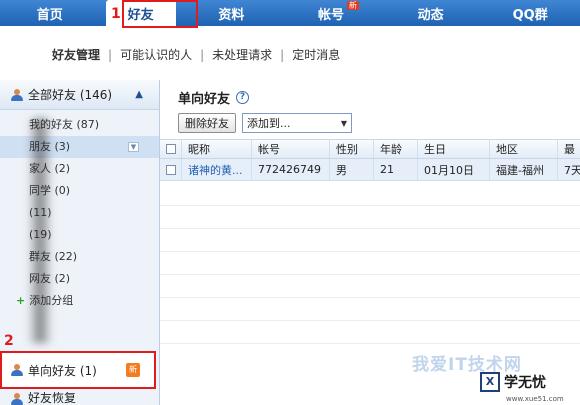  I want to click on main-panel: 单向好友 ? 删除好友 添加到... ▼, so click(374, 110).